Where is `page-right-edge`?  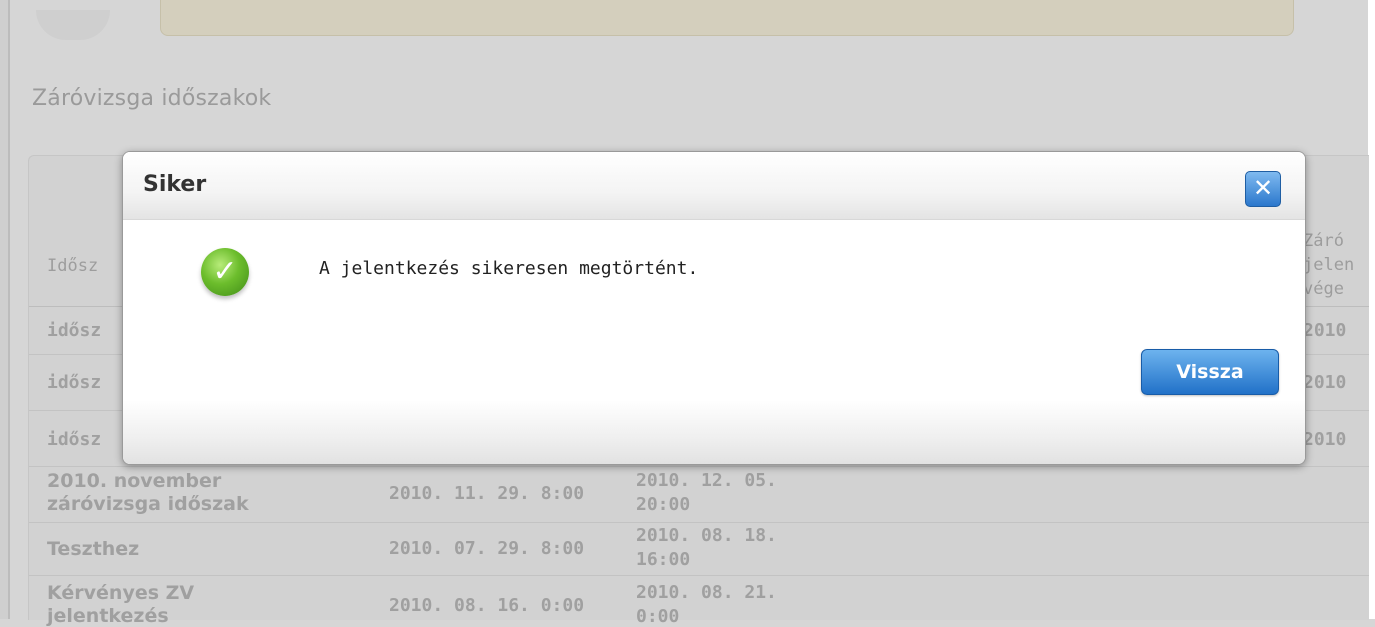
page-right-edge is located at coordinates (1371, 309).